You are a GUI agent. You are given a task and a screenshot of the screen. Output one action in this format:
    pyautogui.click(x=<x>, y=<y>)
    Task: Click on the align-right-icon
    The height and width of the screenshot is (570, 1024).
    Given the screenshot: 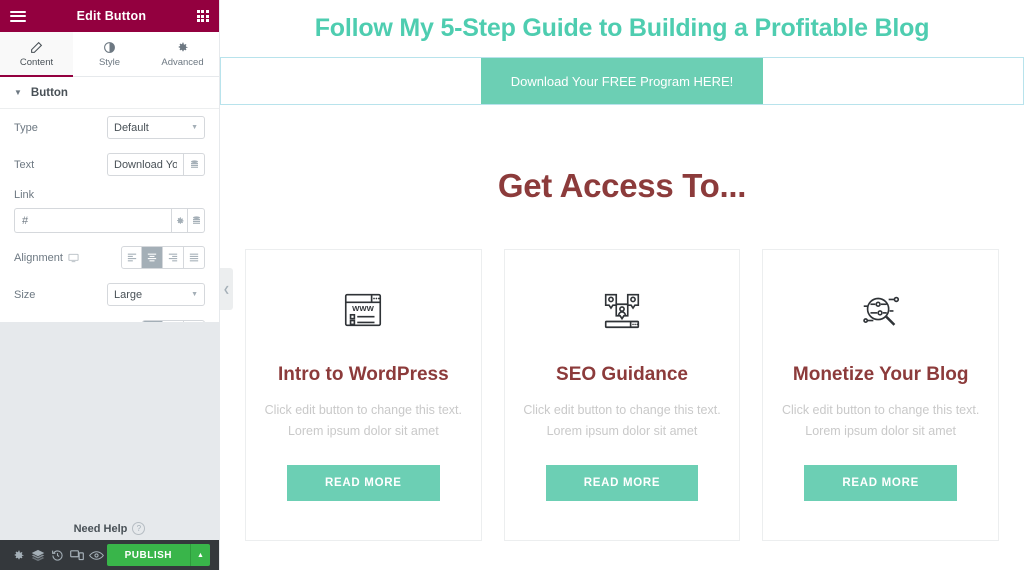 What is the action you would take?
    pyautogui.click(x=173, y=257)
    